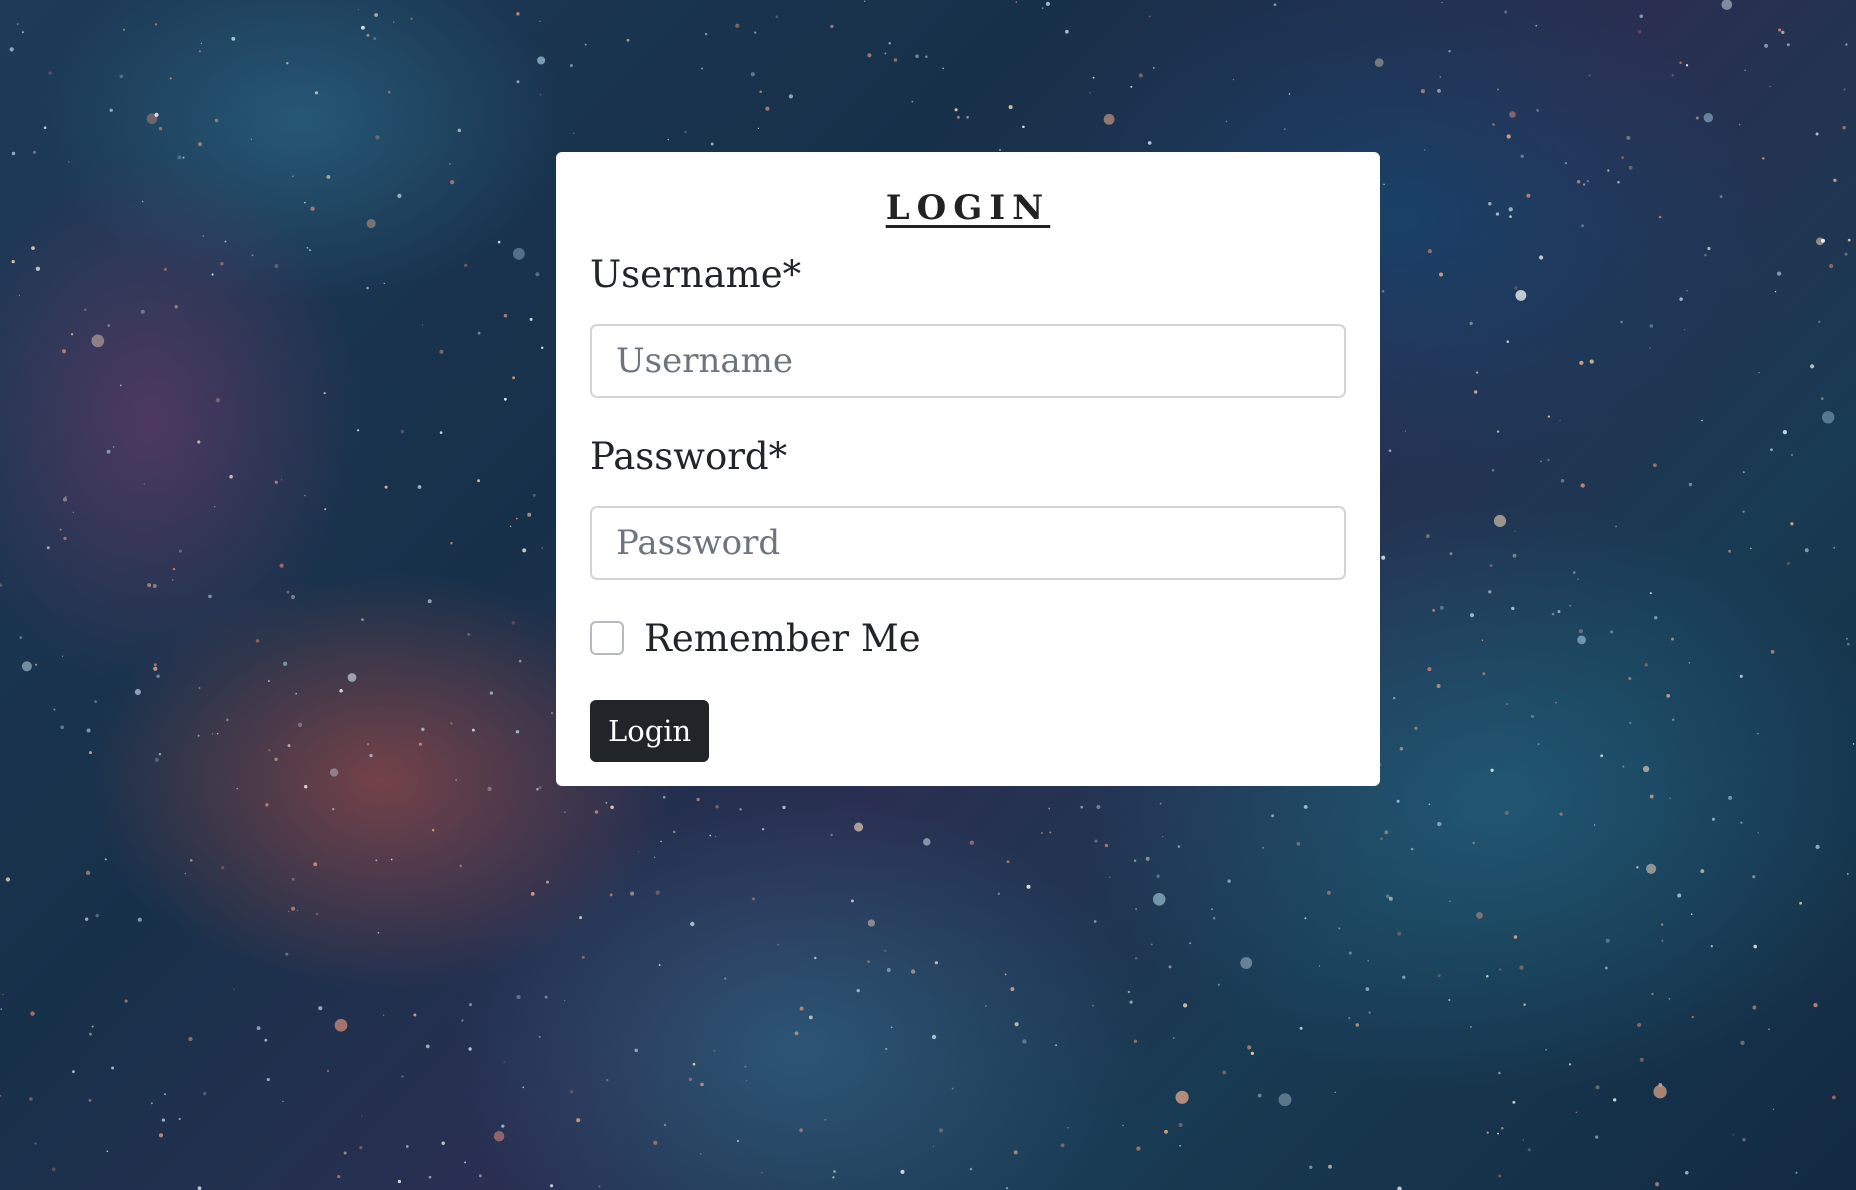 This screenshot has width=1856, height=1190. I want to click on username-input, so click(968, 361).